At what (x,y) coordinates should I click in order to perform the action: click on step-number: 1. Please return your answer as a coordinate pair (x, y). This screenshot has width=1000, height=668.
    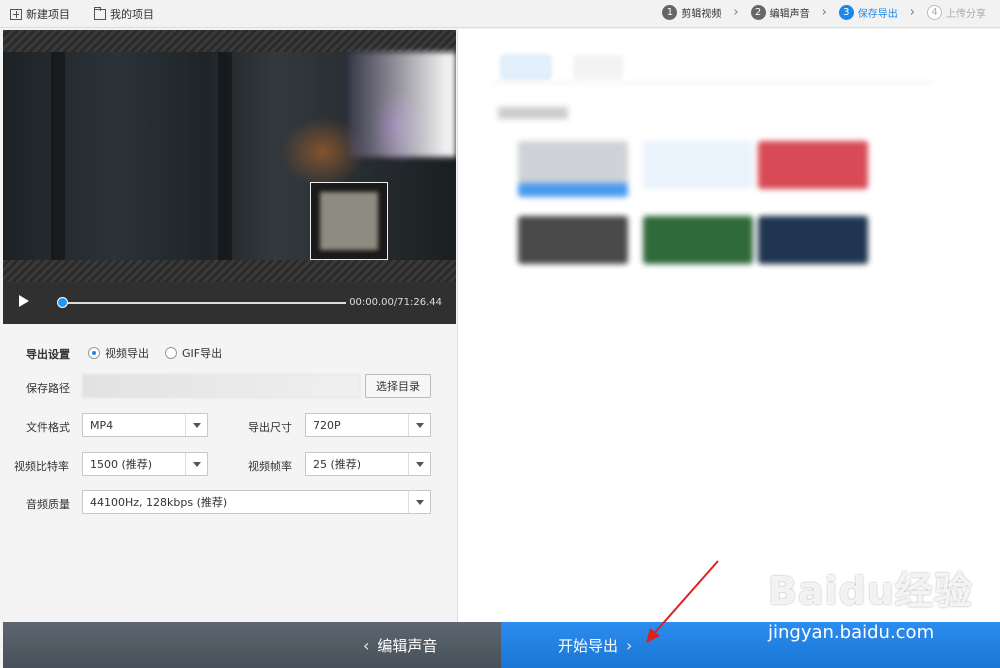
    Looking at the image, I should click on (670, 12).